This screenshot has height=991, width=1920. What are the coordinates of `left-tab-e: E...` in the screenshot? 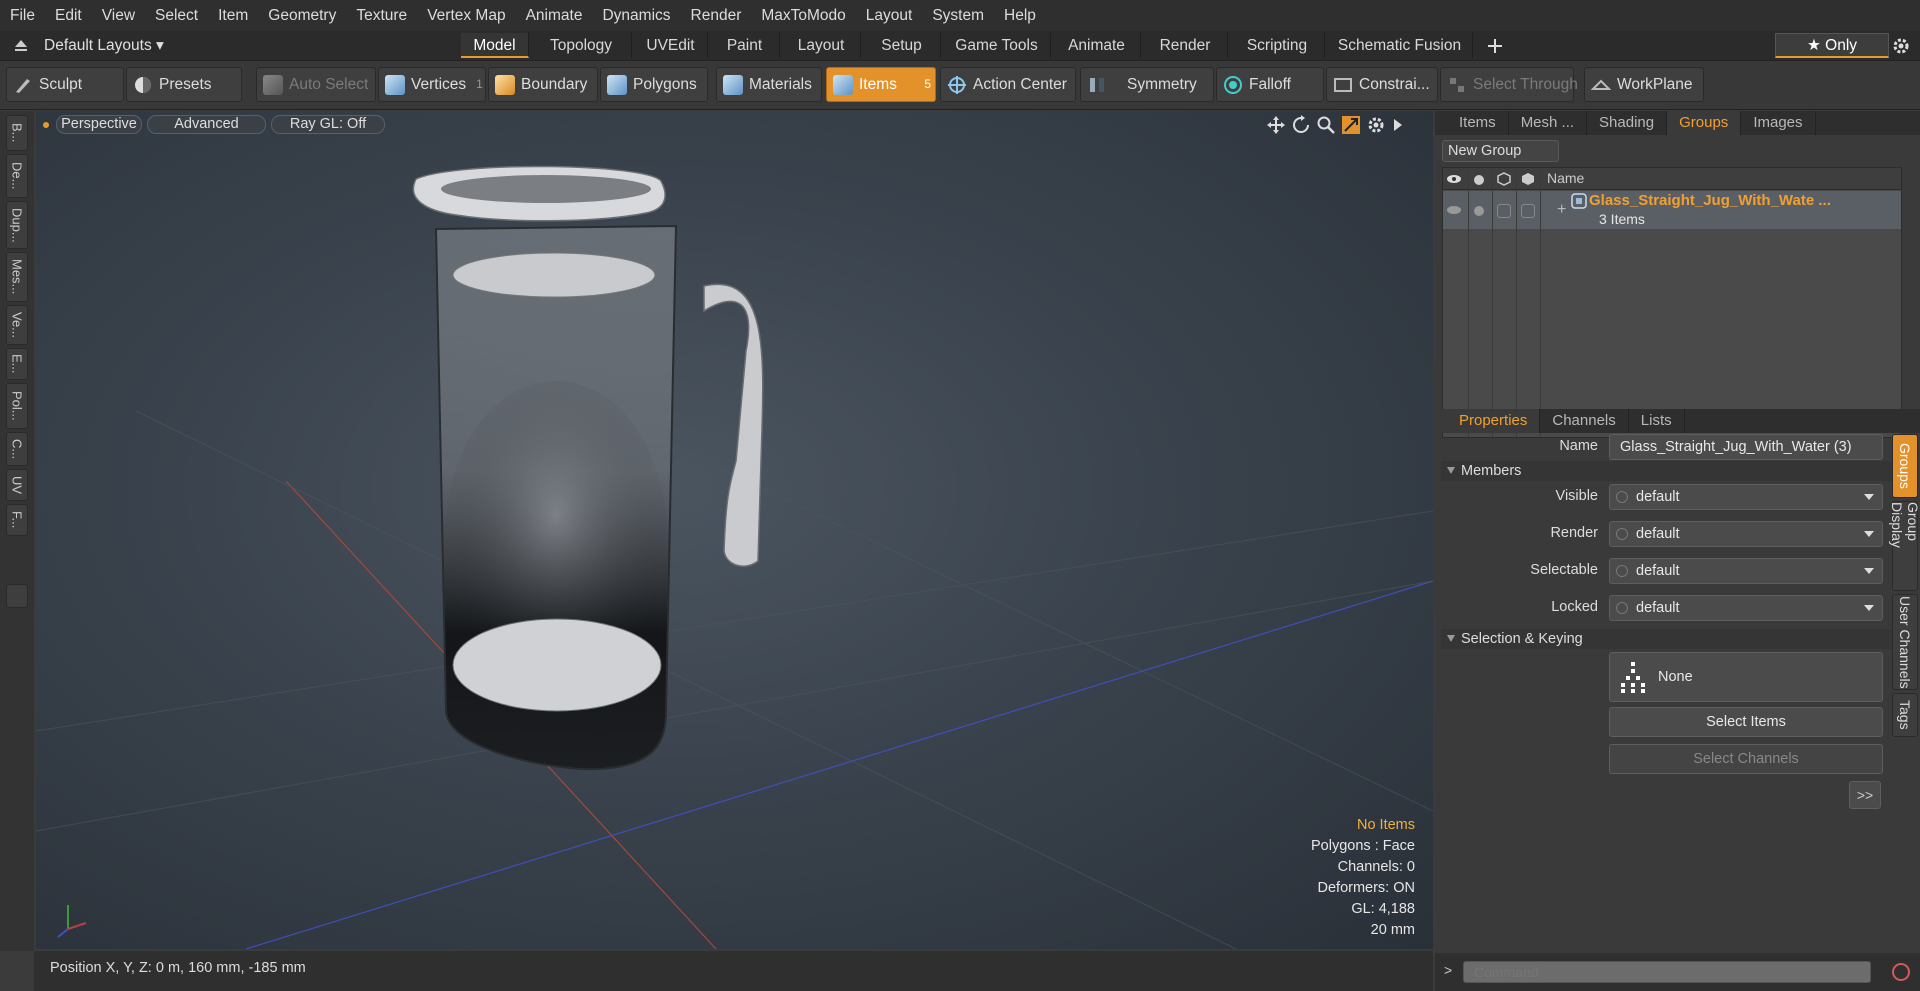 It's located at (17, 364).